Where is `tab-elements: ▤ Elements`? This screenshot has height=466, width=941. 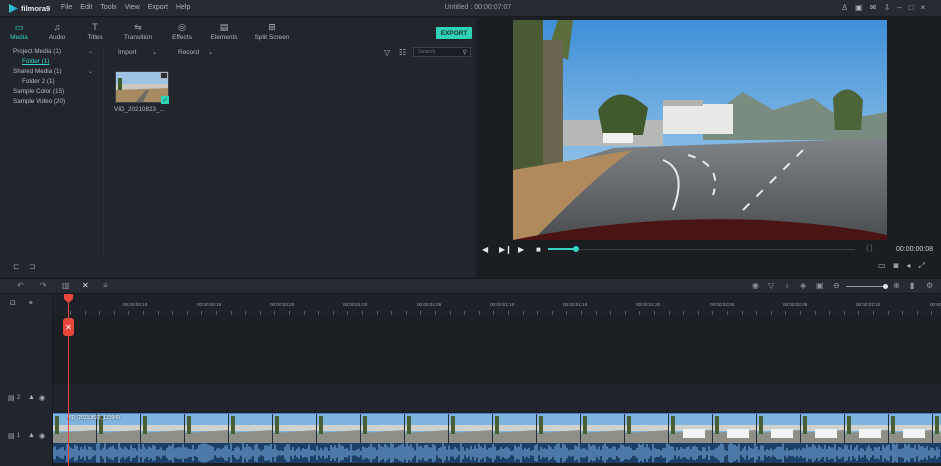
tab-elements: ▤ Elements is located at coordinates (224, 32).